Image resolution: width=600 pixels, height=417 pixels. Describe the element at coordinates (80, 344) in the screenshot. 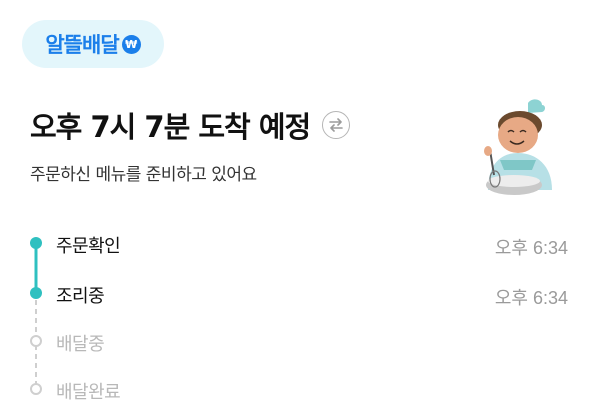

I see `step-label-delivering: 배달중` at that location.